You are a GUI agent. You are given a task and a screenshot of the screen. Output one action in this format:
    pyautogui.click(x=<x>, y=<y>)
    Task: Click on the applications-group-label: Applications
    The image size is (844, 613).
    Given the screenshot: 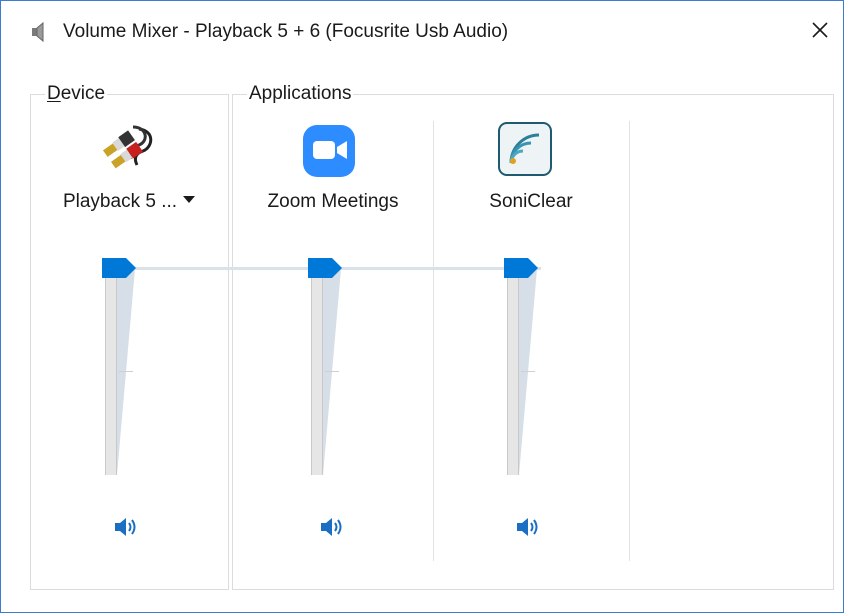 What is the action you would take?
    pyautogui.click(x=300, y=94)
    